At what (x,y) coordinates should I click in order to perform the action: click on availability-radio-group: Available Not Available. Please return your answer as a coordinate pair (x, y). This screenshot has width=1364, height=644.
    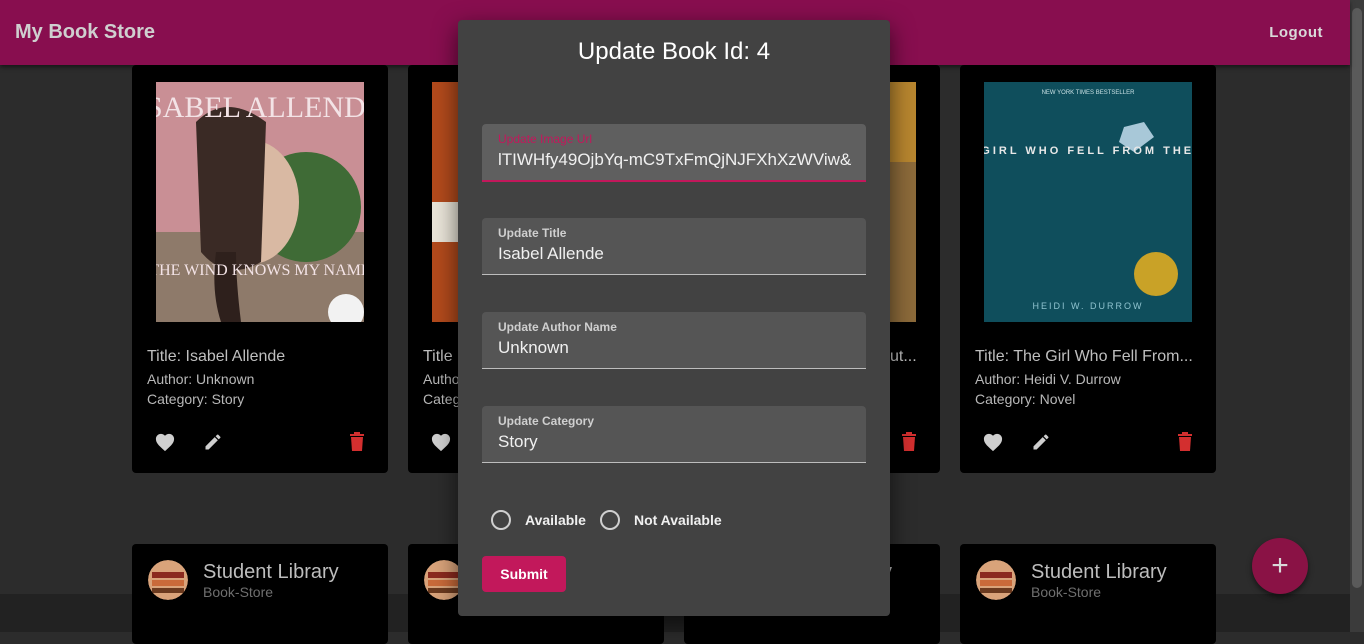
    Looking at the image, I should click on (613, 520).